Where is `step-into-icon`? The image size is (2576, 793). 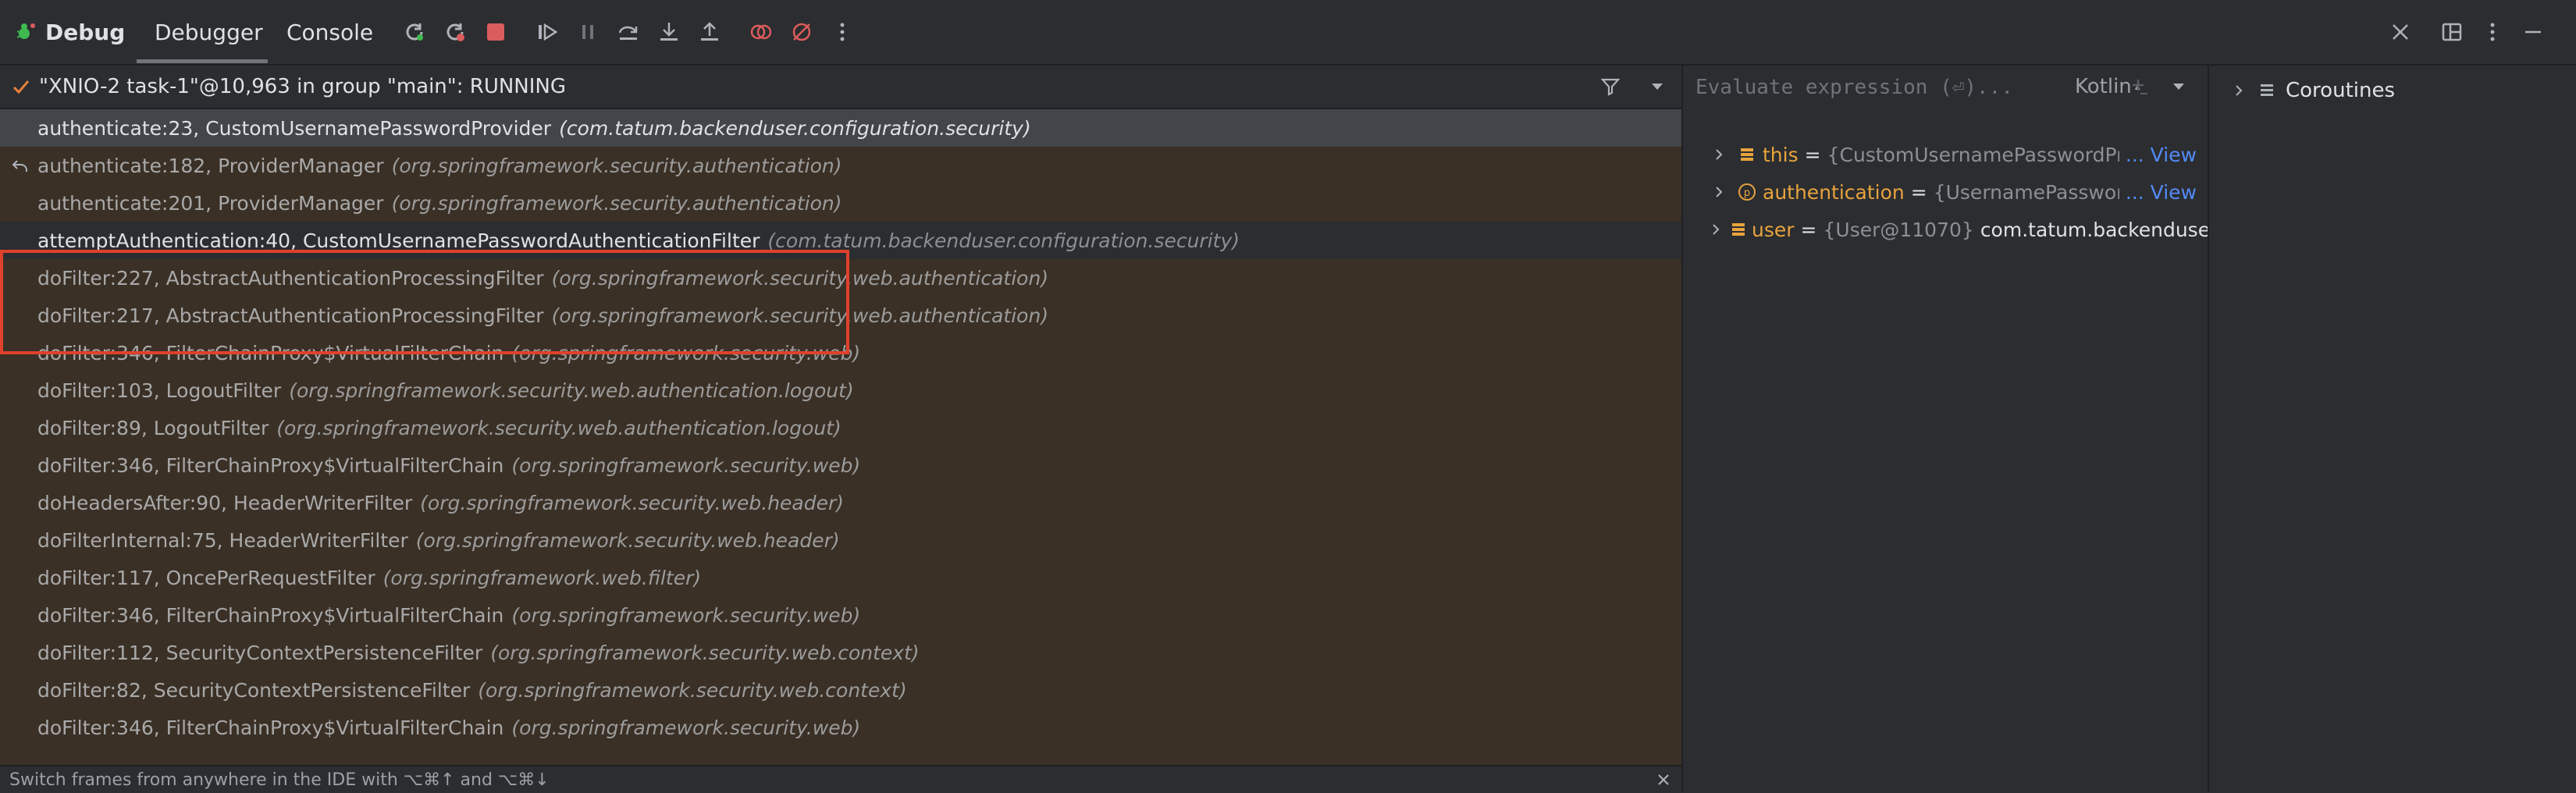
step-into-icon is located at coordinates (669, 32).